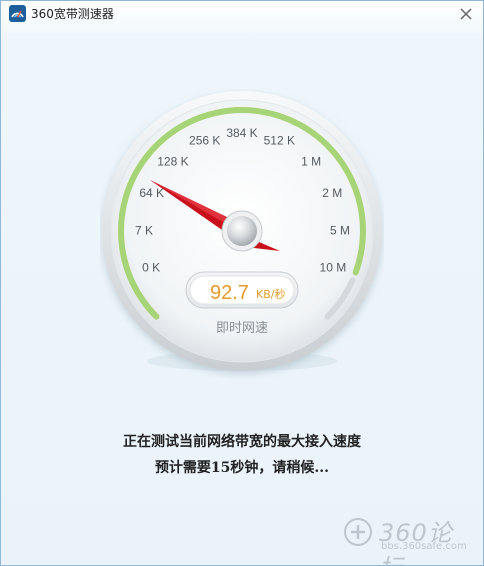  What do you see at coordinates (279, 140) in the screenshot?
I see `tick-label: 512 K` at bounding box center [279, 140].